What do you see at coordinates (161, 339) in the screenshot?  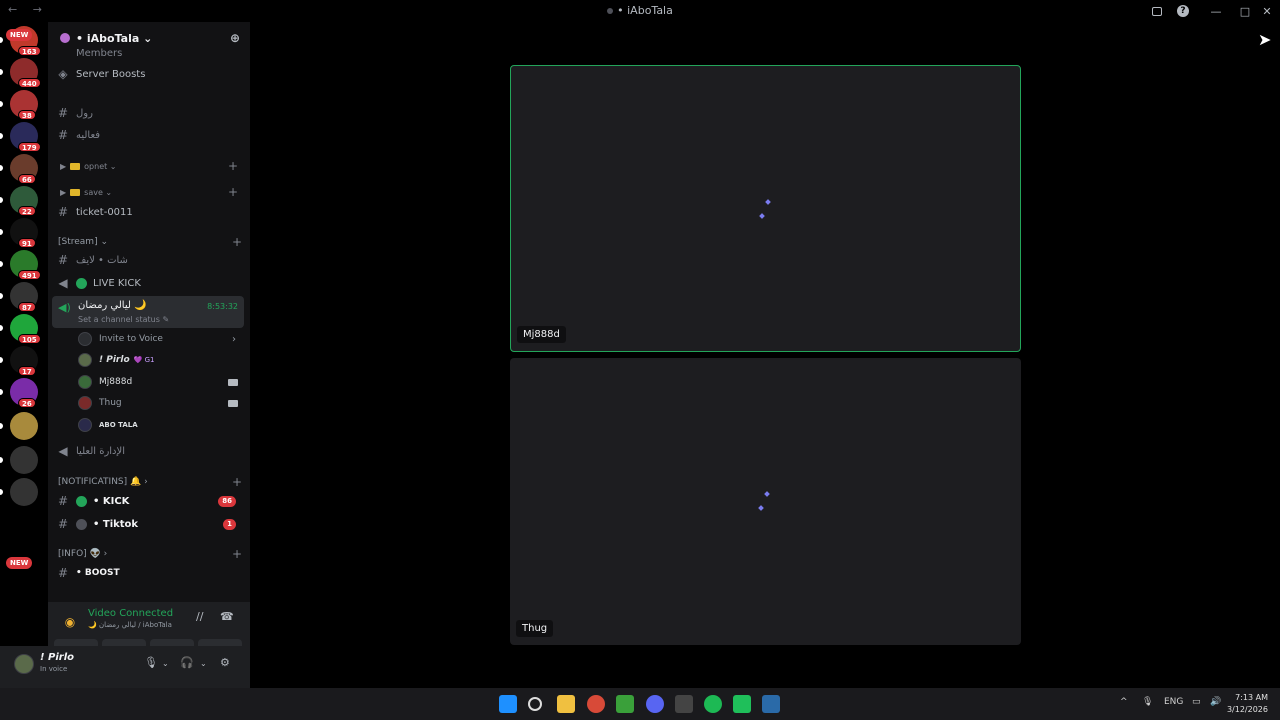 I see `invite-to-voice: Invite to Voice ›` at bounding box center [161, 339].